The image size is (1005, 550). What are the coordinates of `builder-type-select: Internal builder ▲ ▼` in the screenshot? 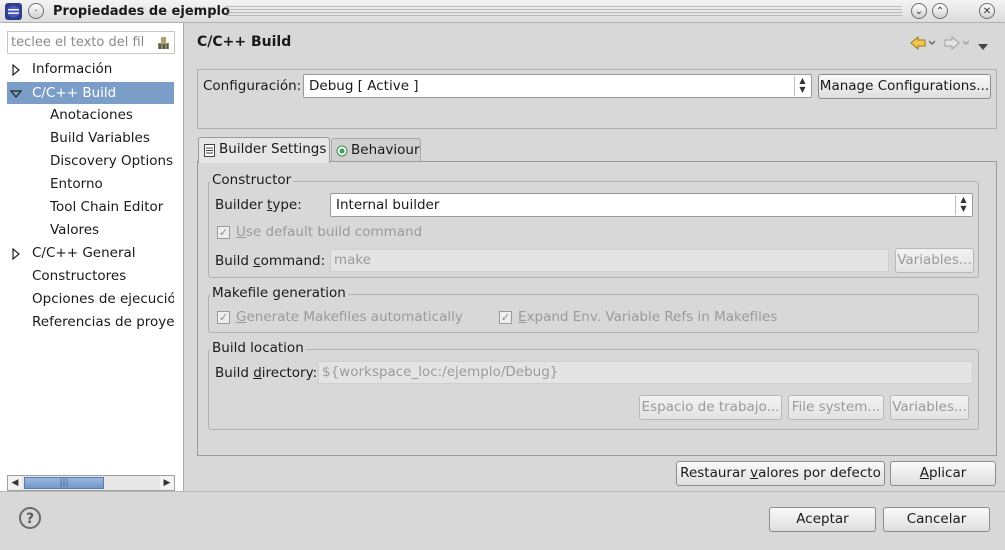 It's located at (651, 205).